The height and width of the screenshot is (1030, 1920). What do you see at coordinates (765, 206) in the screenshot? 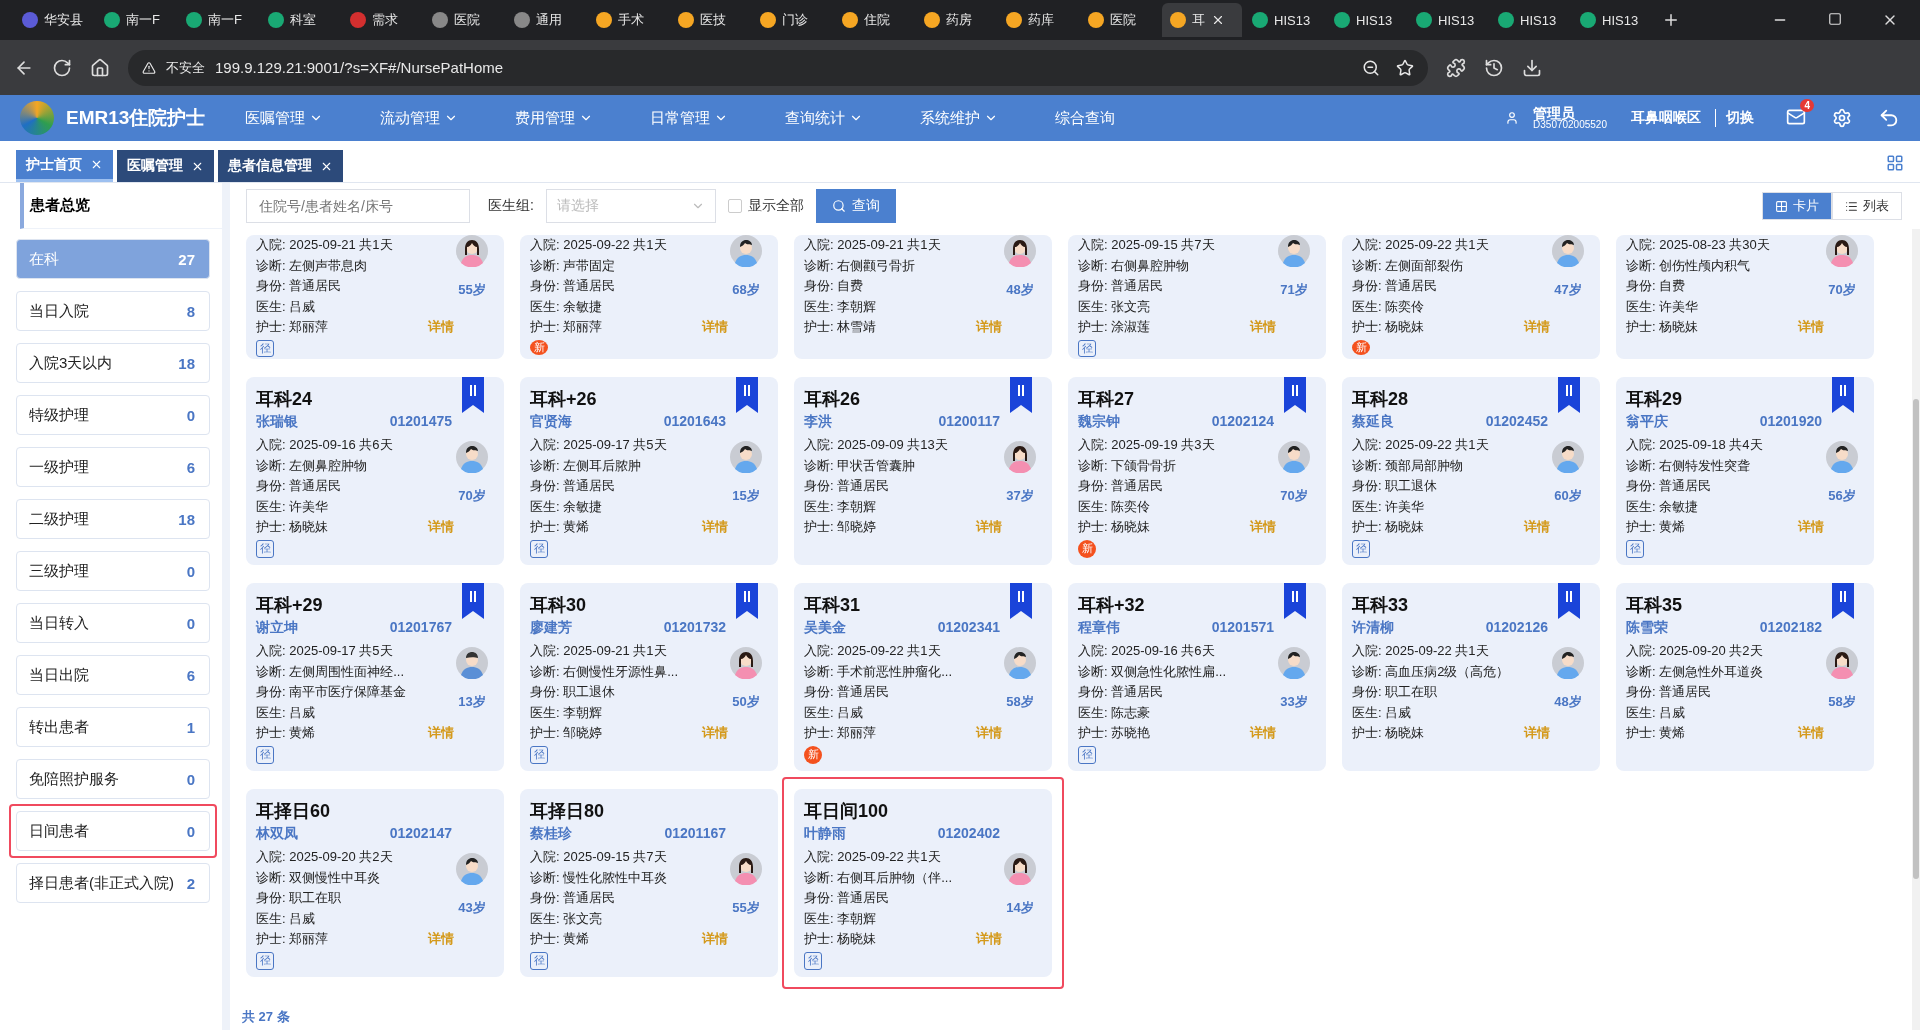
I see `show-all-checkbox: 显示全部` at bounding box center [765, 206].